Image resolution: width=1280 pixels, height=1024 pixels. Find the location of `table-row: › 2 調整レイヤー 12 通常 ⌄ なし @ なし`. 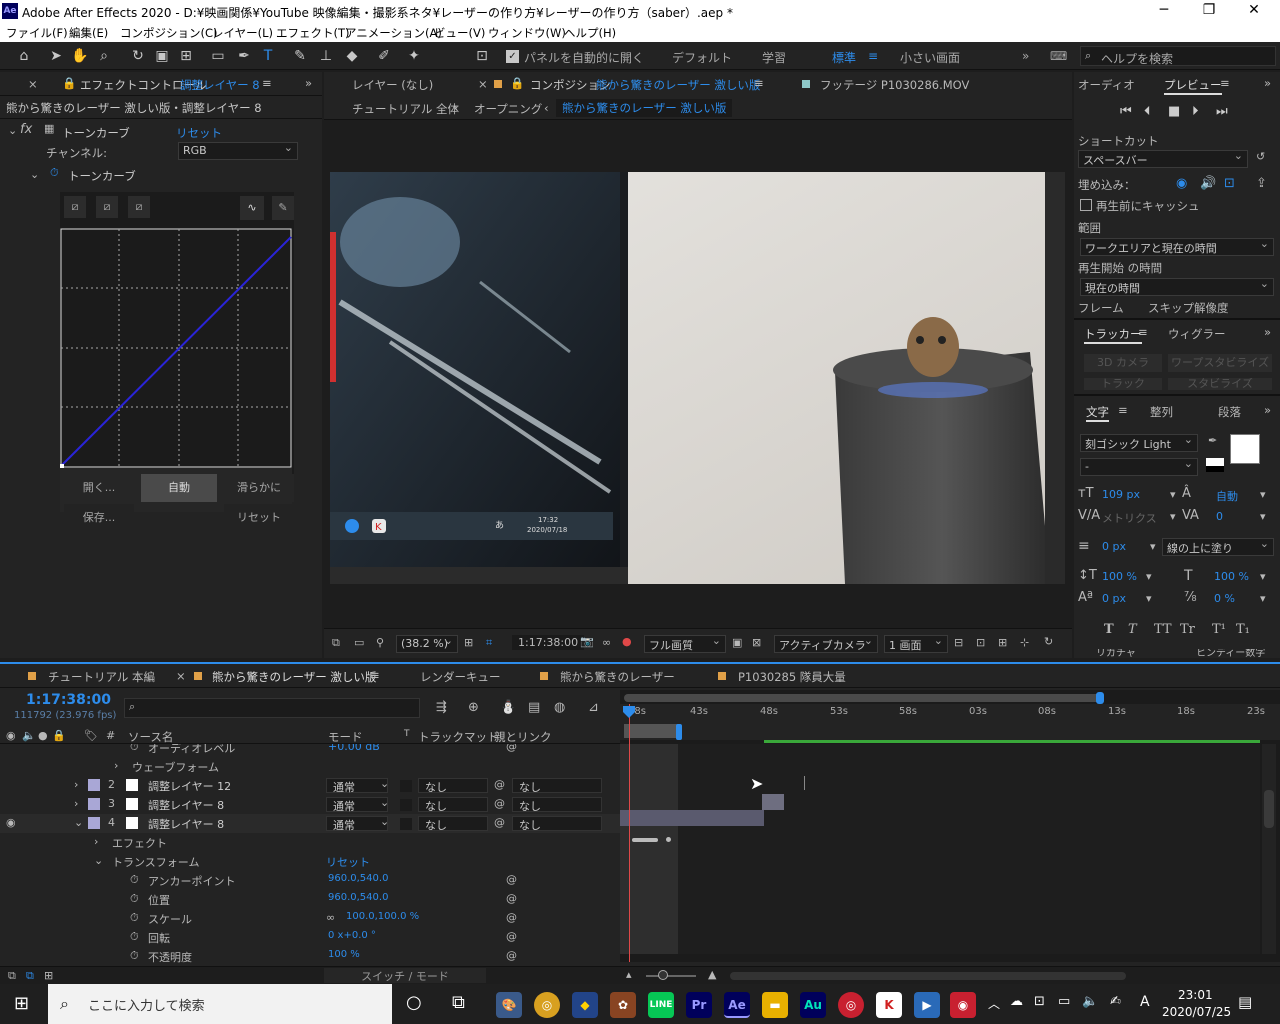

table-row: › 2 調整レイヤー 12 通常 ⌄ なし @ なし is located at coordinates (310, 785).